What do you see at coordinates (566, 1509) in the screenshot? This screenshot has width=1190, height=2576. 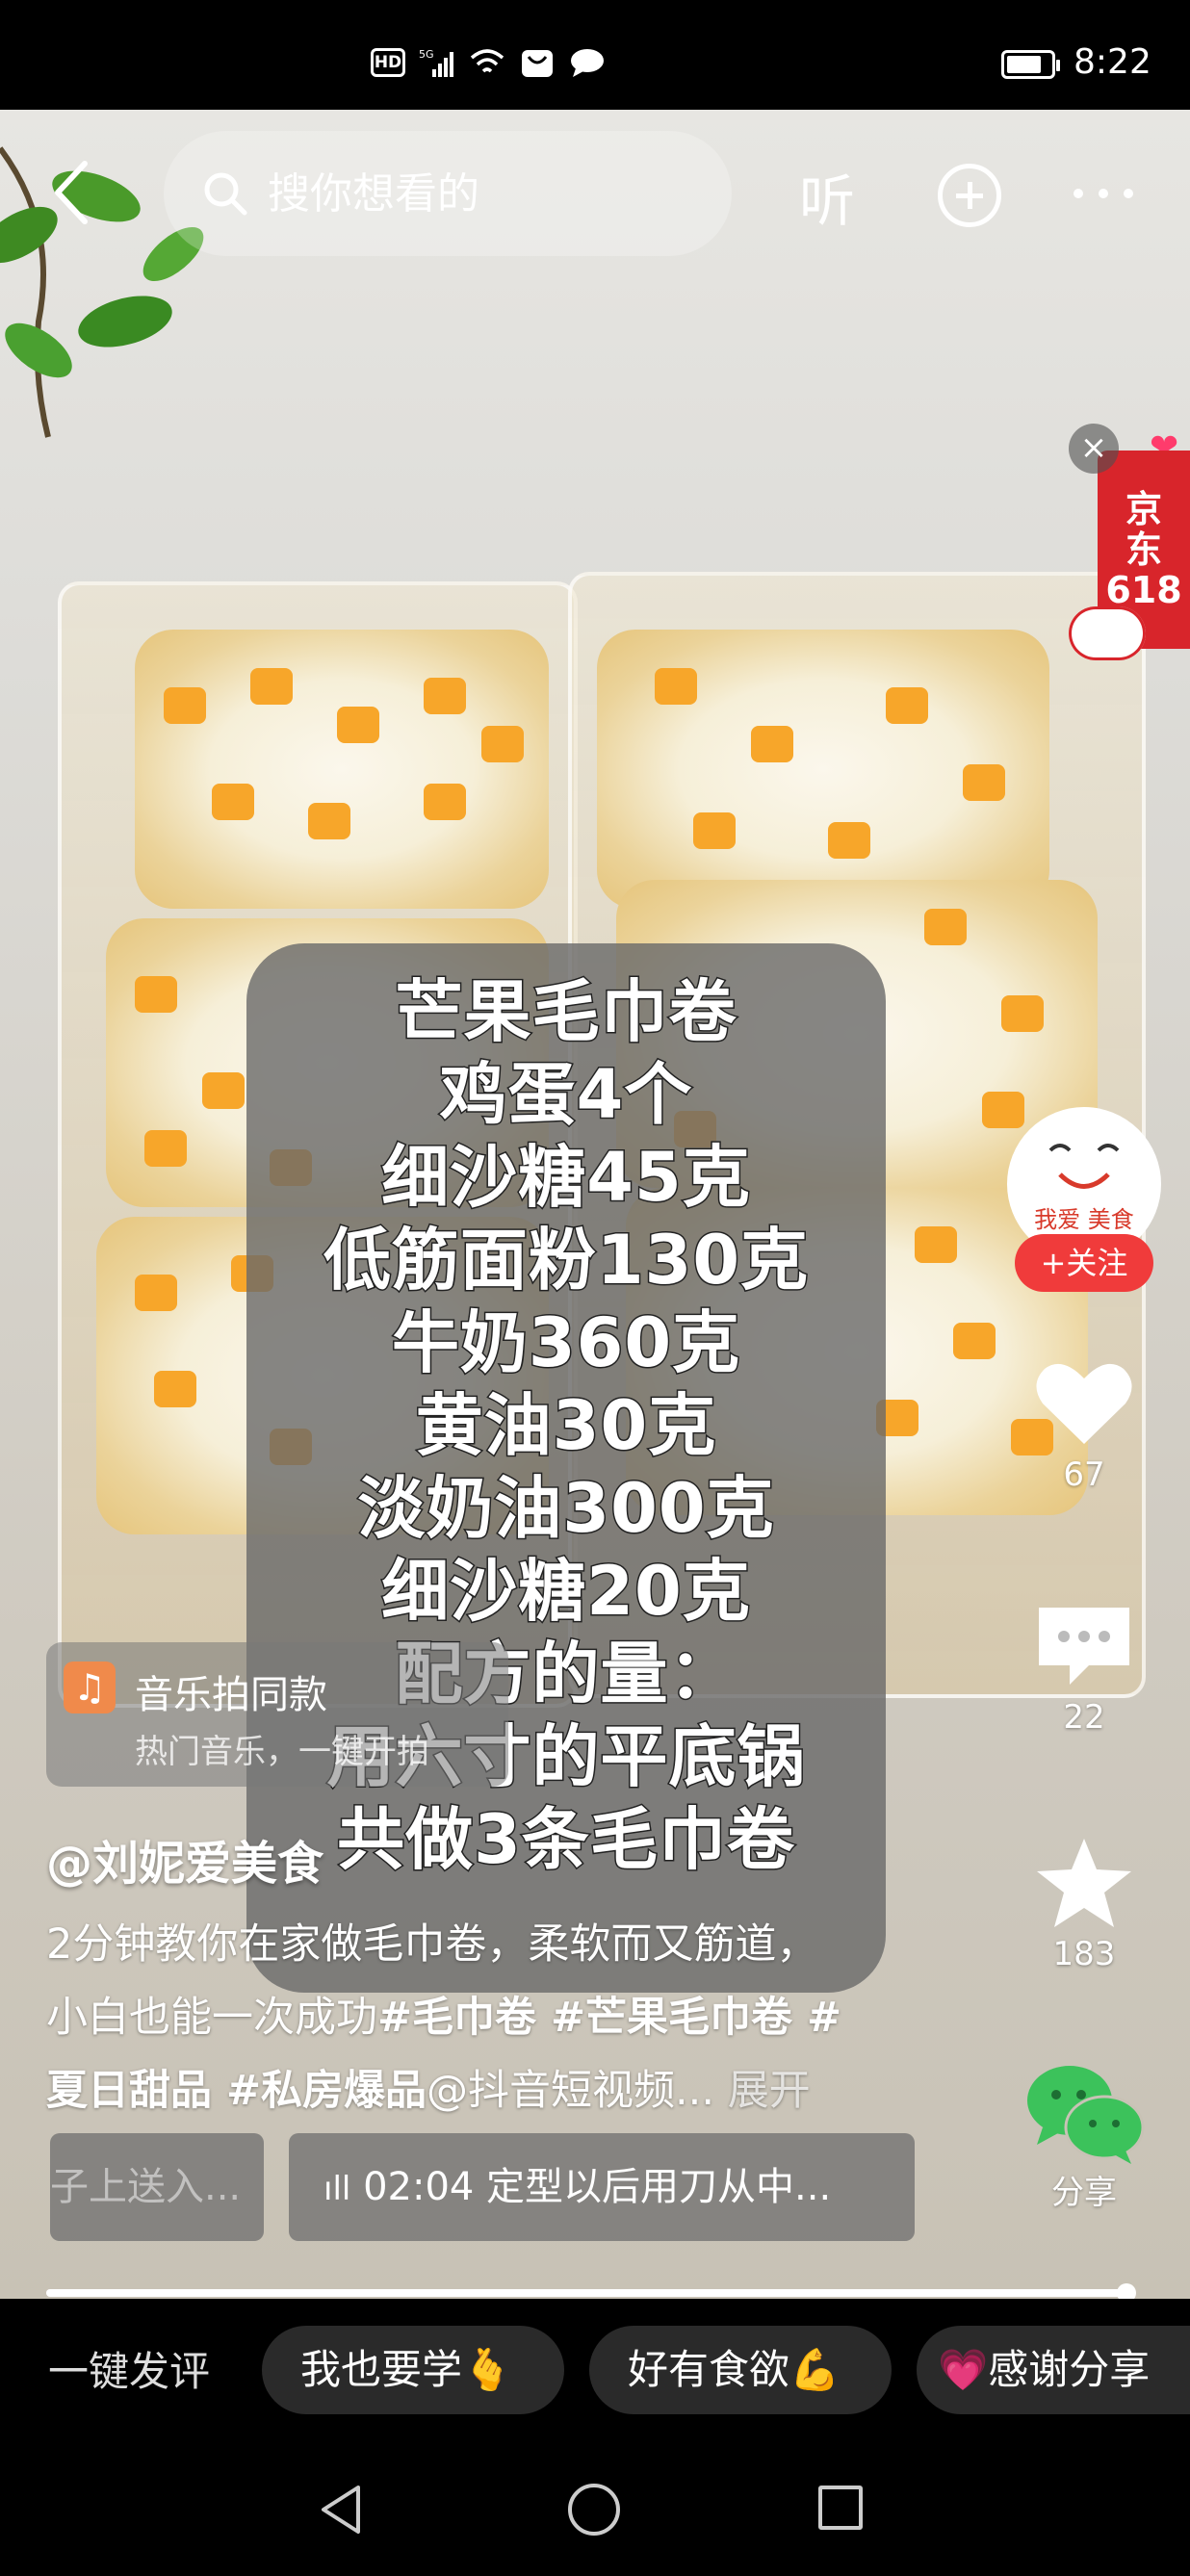 I see `recipe-line: 淡奶油300克` at bounding box center [566, 1509].